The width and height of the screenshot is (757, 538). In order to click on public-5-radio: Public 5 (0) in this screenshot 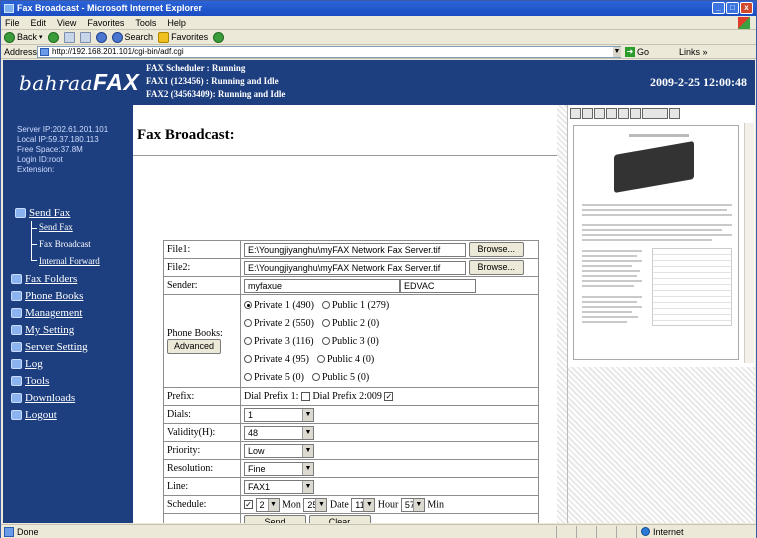, I will do `click(340, 377)`.